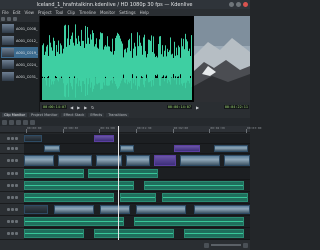 This screenshot has height=250, width=320. Describe the element at coordinates (87, 12) in the screenshot. I see `menu-timeline: Timeline` at that location.